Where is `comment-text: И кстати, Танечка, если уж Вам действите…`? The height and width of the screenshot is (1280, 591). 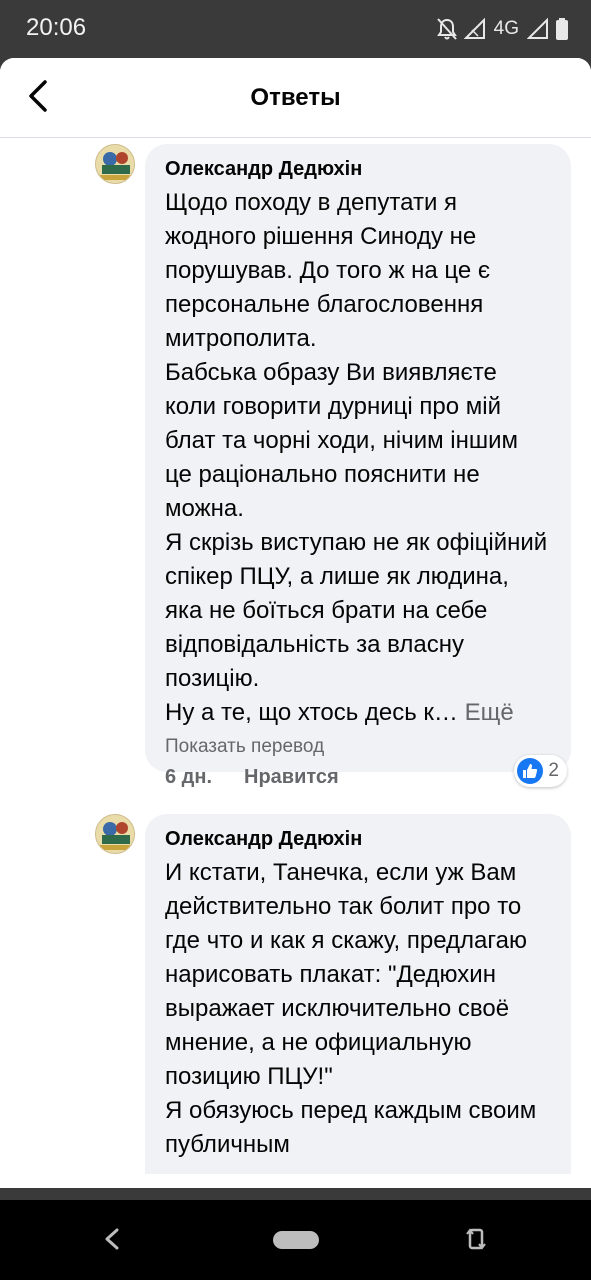 comment-text: И кстати, Танечка, если уж Вам действите… is located at coordinates (351, 1008).